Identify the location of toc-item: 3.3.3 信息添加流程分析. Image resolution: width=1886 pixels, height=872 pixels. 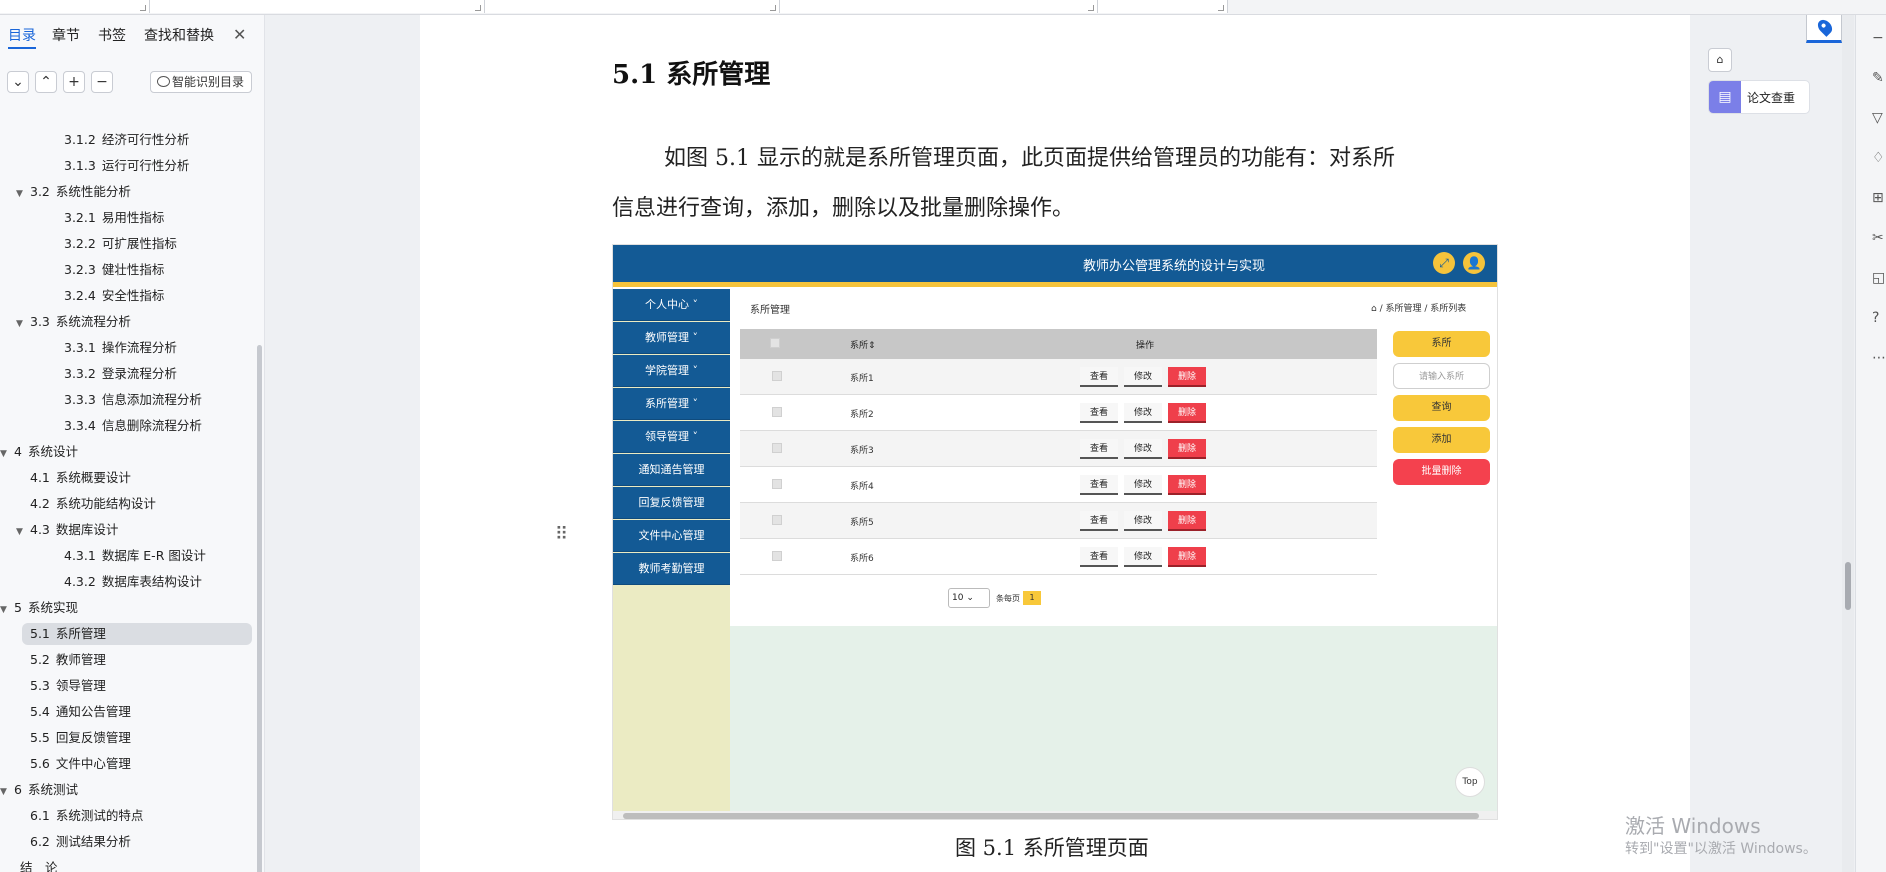
(133, 400).